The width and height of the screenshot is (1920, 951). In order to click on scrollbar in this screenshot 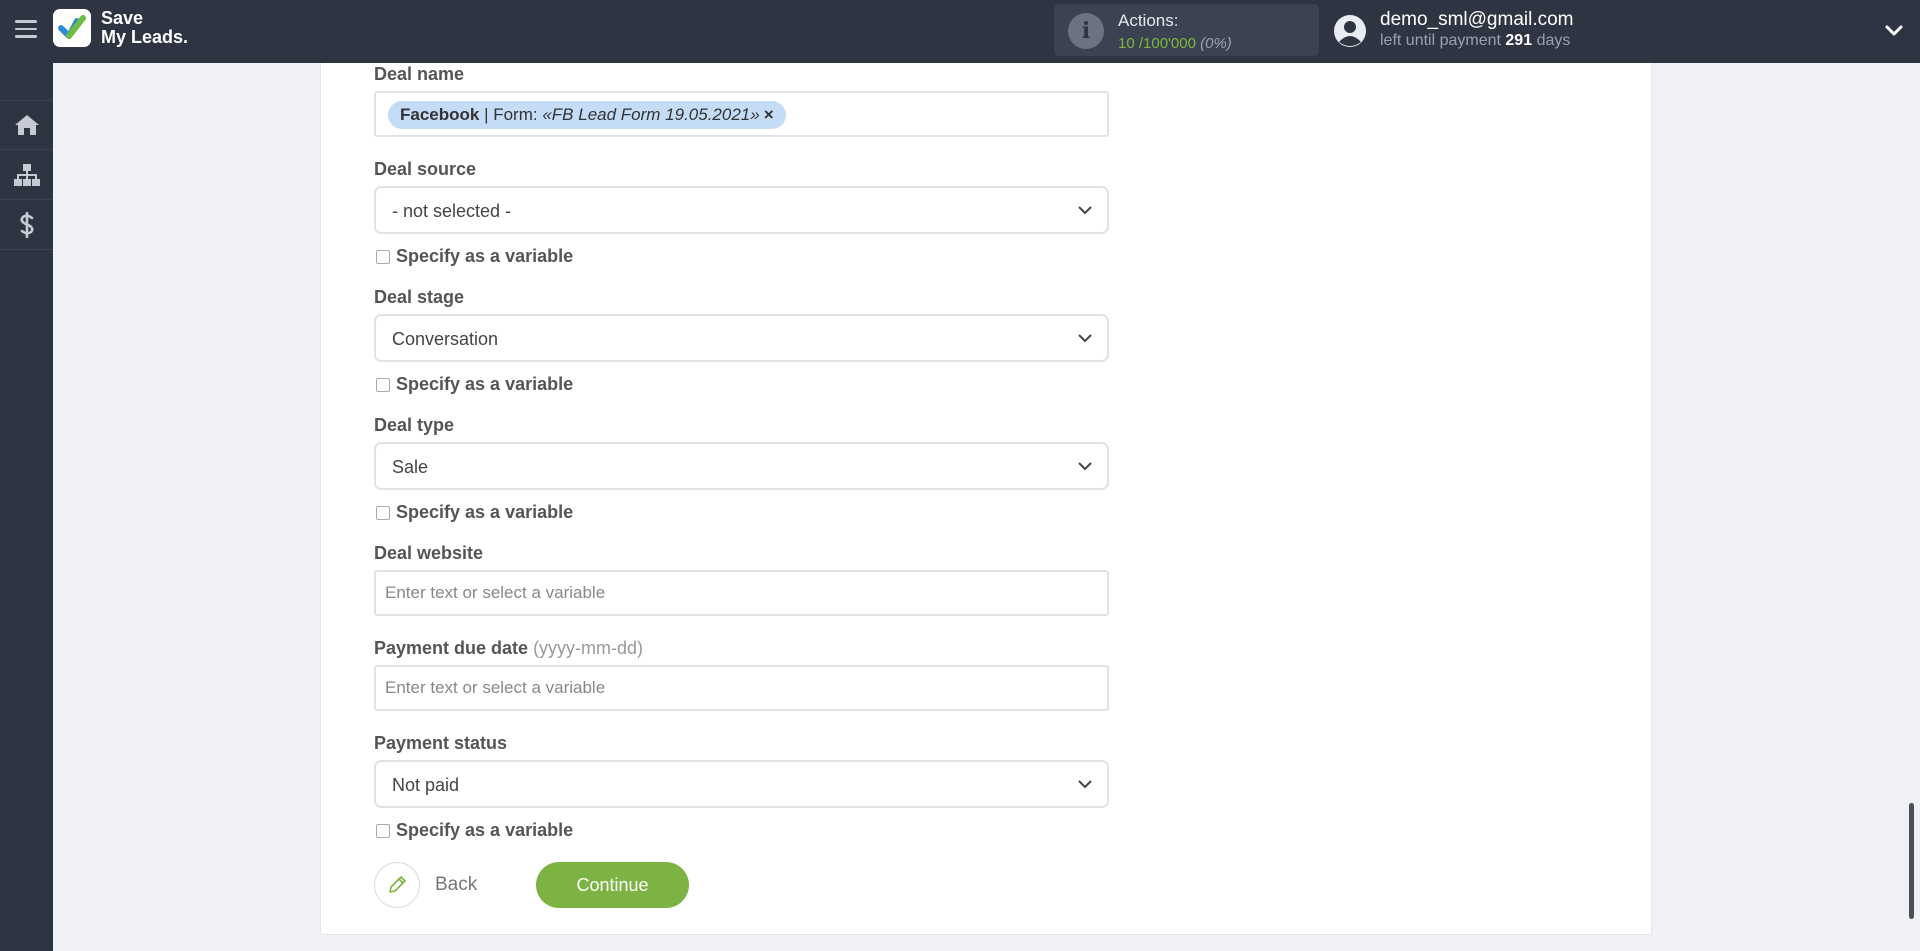, I will do `click(1911, 861)`.